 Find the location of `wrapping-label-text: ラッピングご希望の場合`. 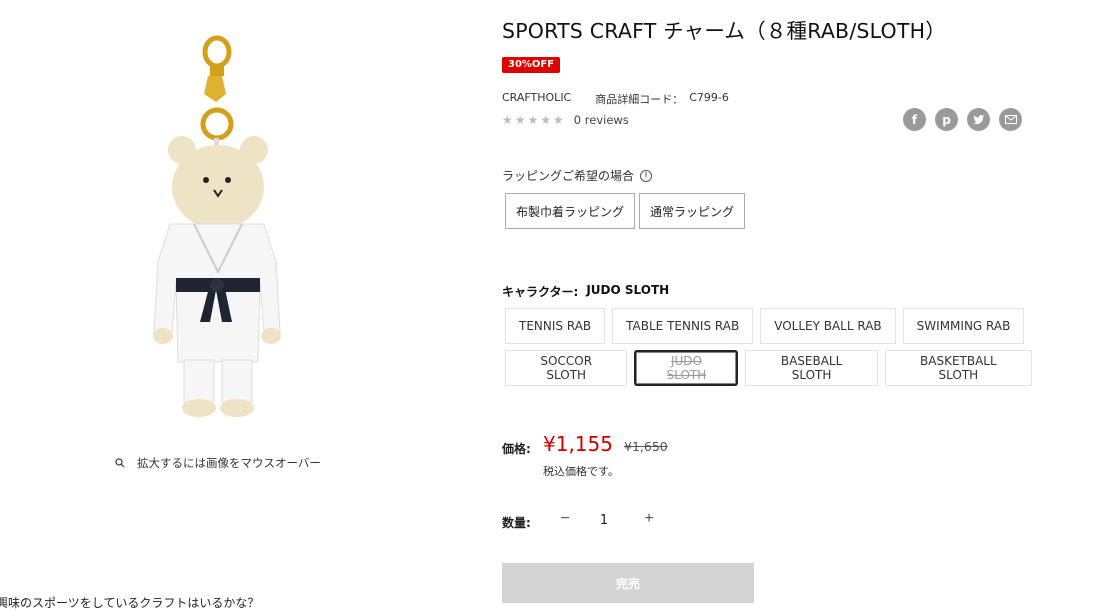

wrapping-label-text: ラッピングご希望の場合 is located at coordinates (568, 176).